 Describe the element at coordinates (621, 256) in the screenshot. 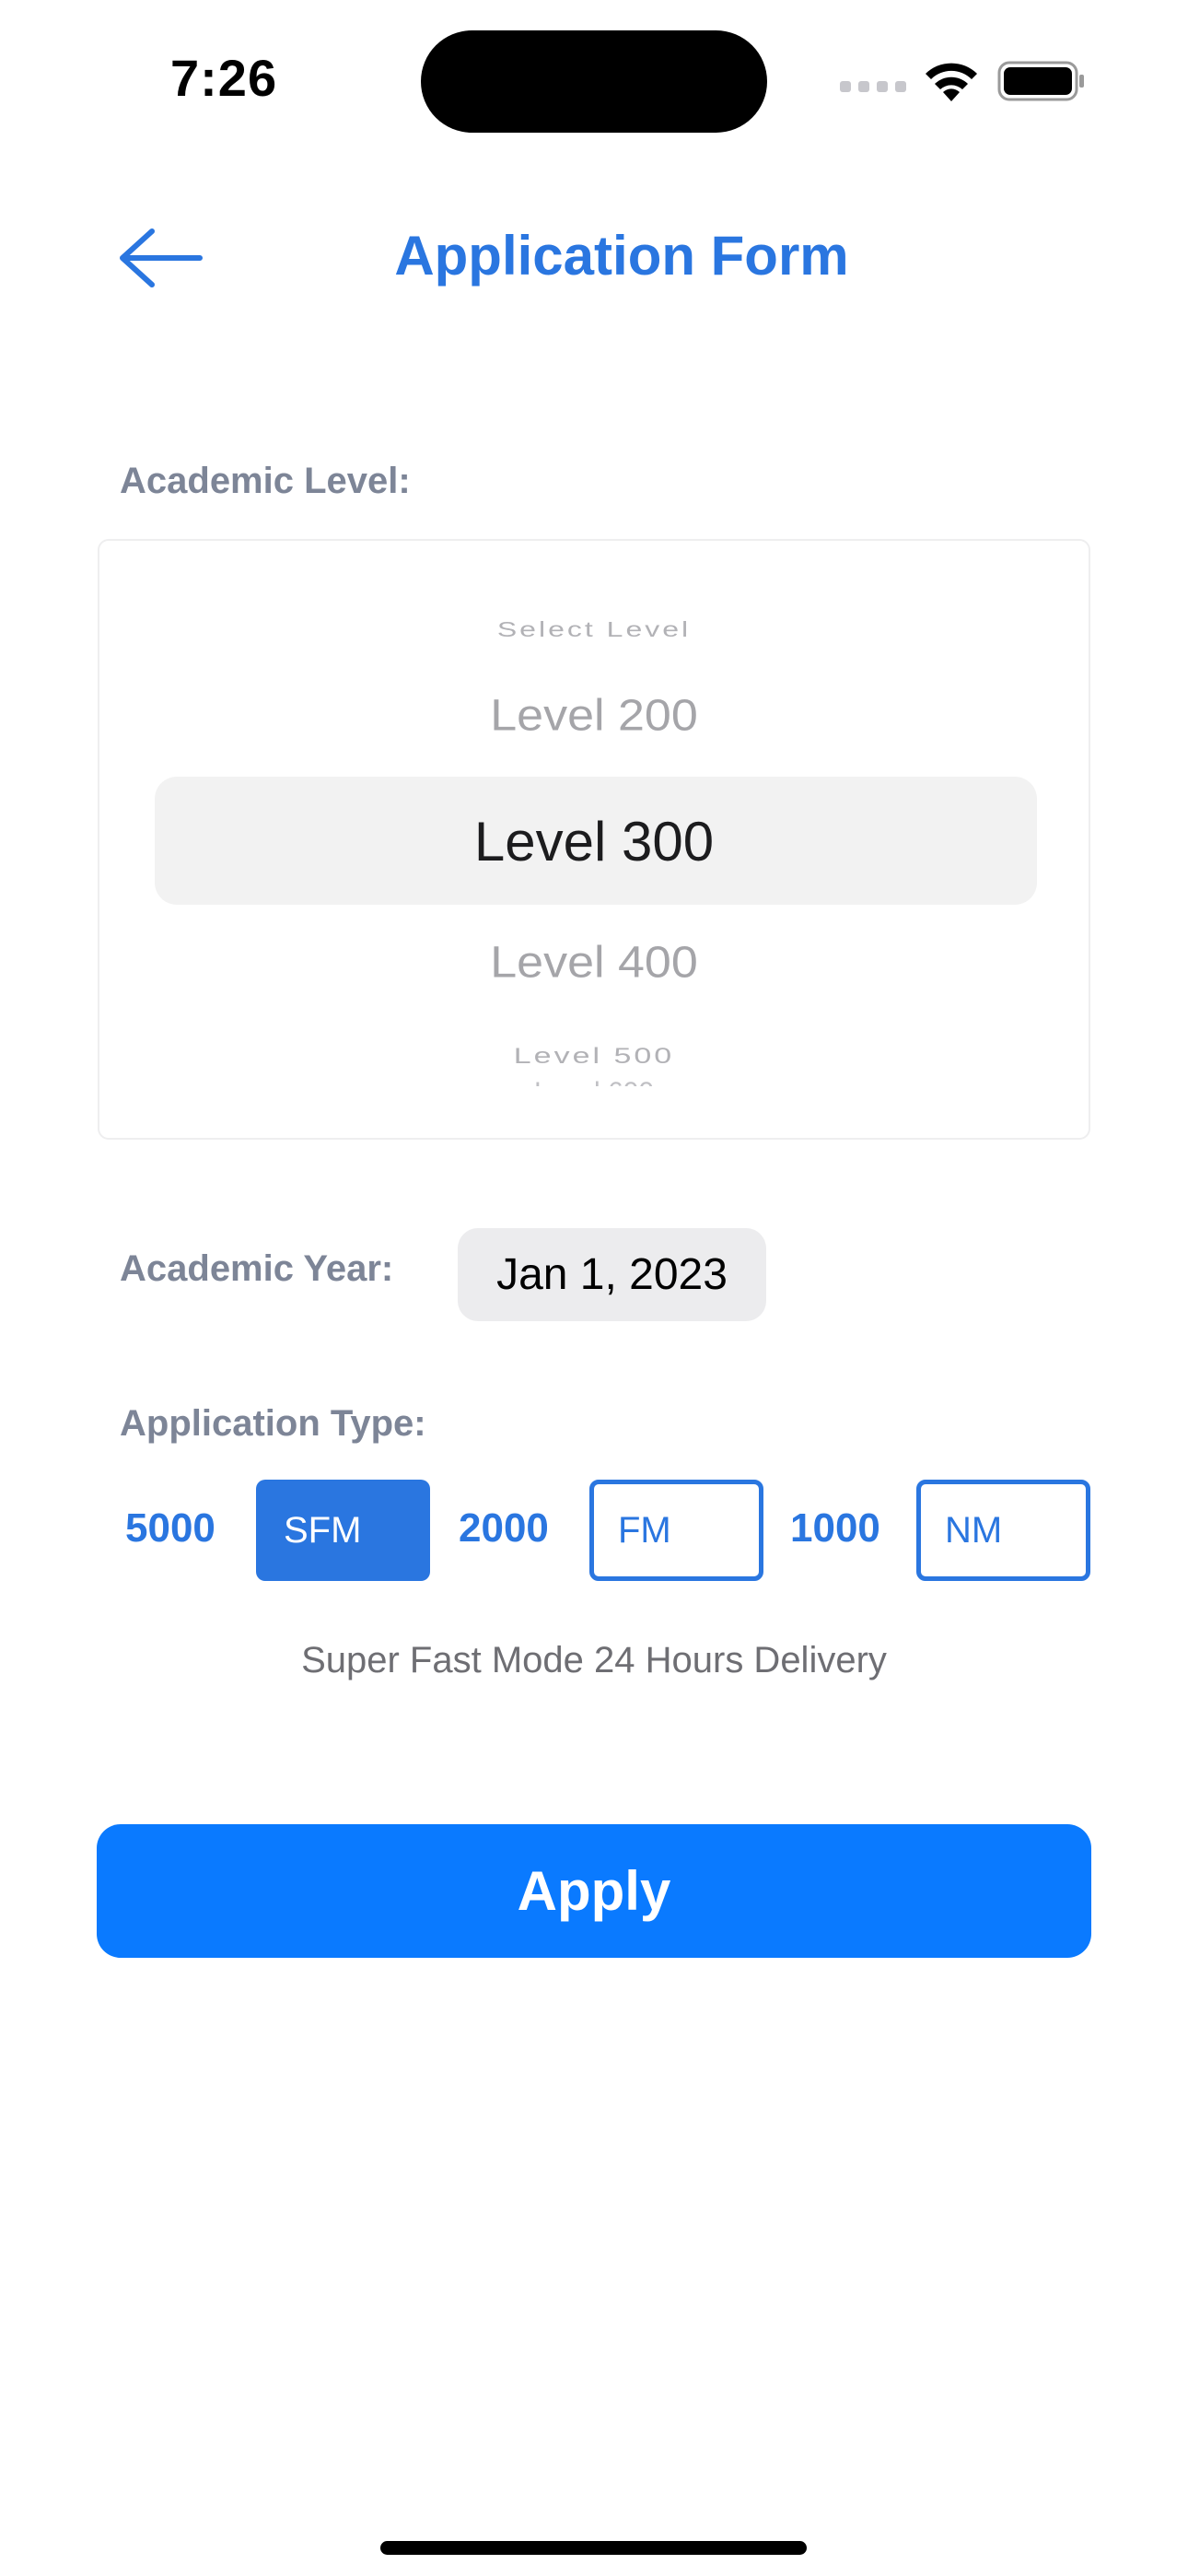

I see `page-title: Application Form` at that location.